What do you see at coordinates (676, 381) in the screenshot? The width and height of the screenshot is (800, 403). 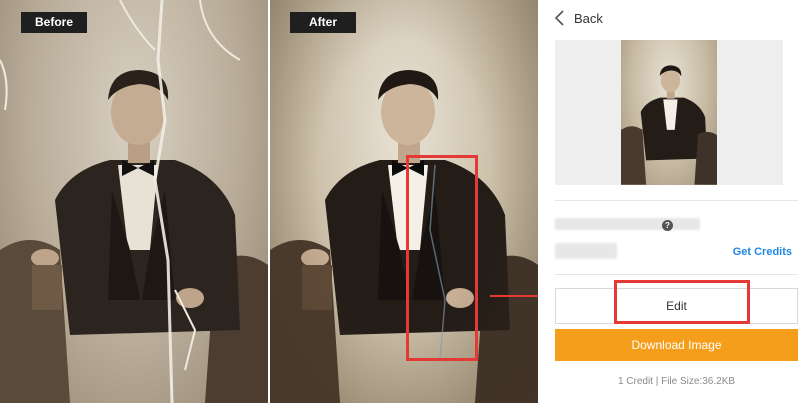 I see `file-info-text: 1 Credit | File Size:36.2KB` at bounding box center [676, 381].